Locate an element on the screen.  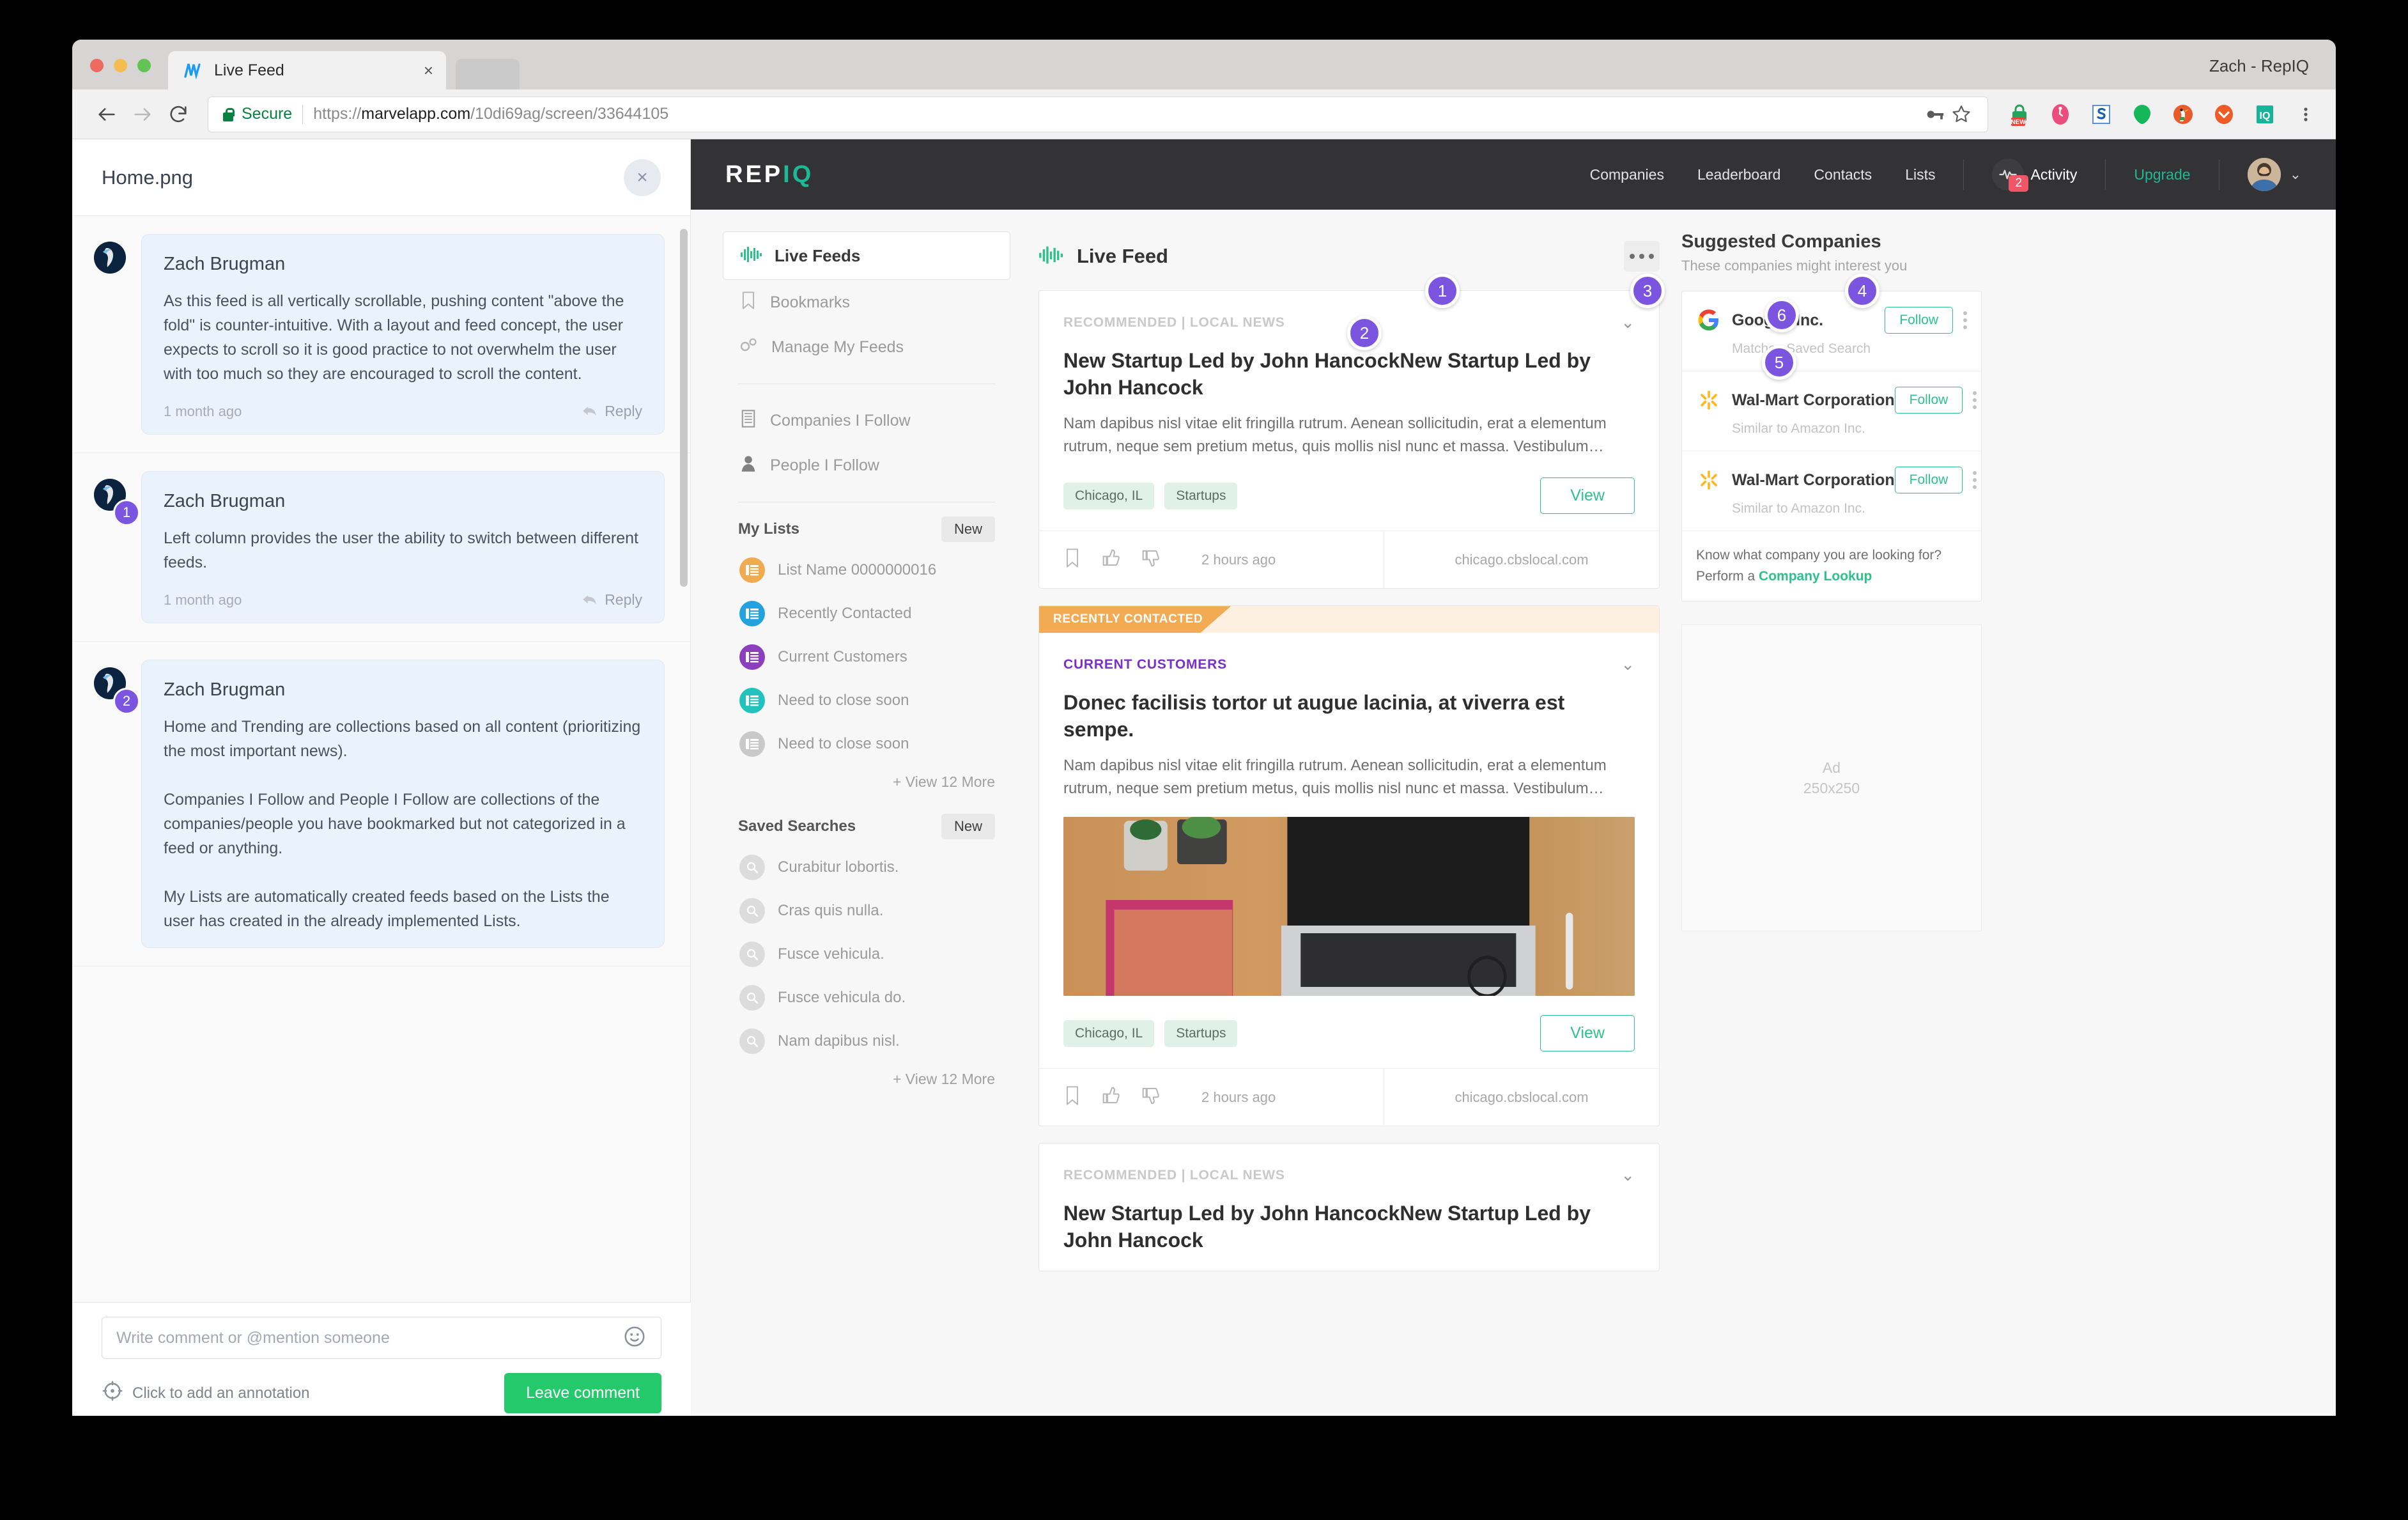
comment-scrollbar is located at coordinates (684, 408).